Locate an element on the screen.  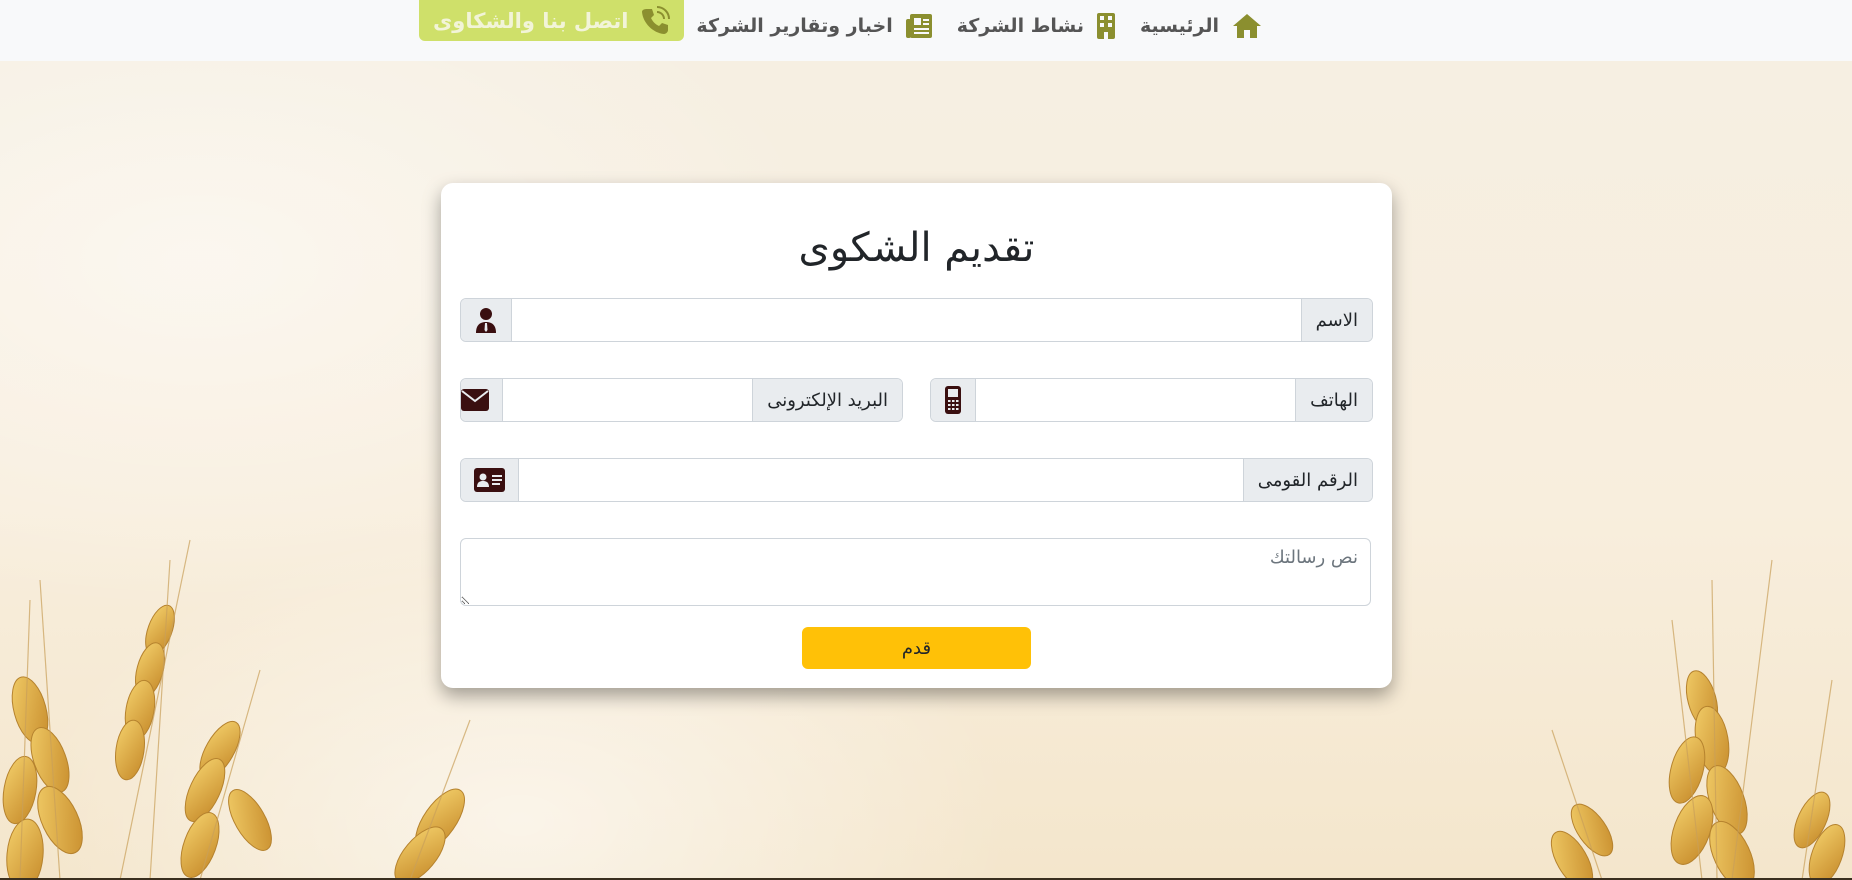
national-id-input-group: الرقم القومى is located at coordinates (916, 480).